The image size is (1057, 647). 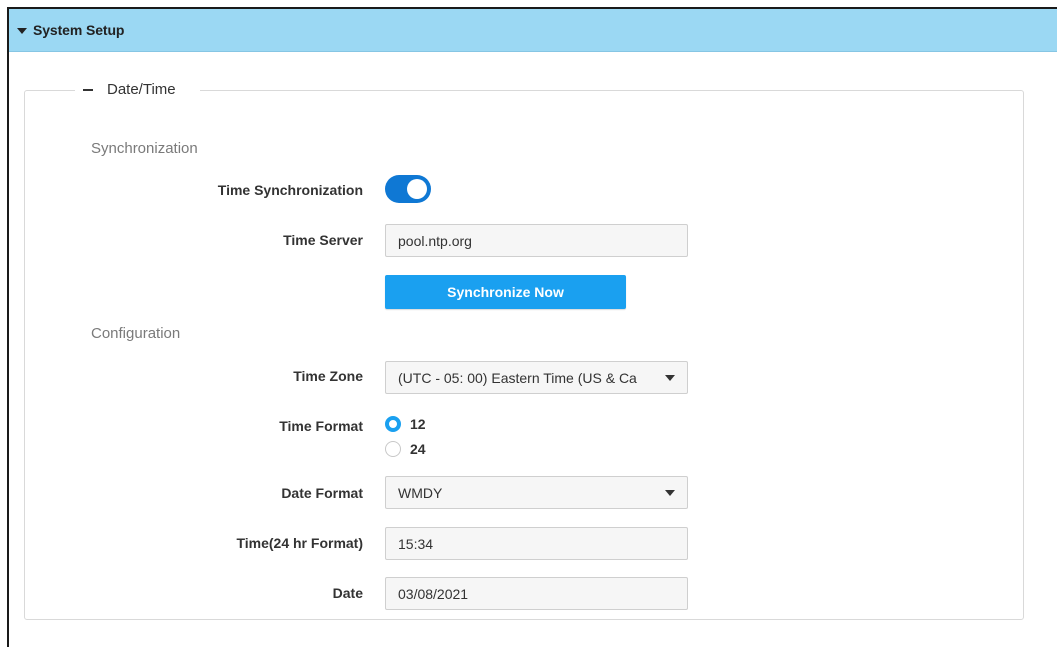 What do you see at coordinates (536, 593) in the screenshot?
I see `date-input: 03/08/2021` at bounding box center [536, 593].